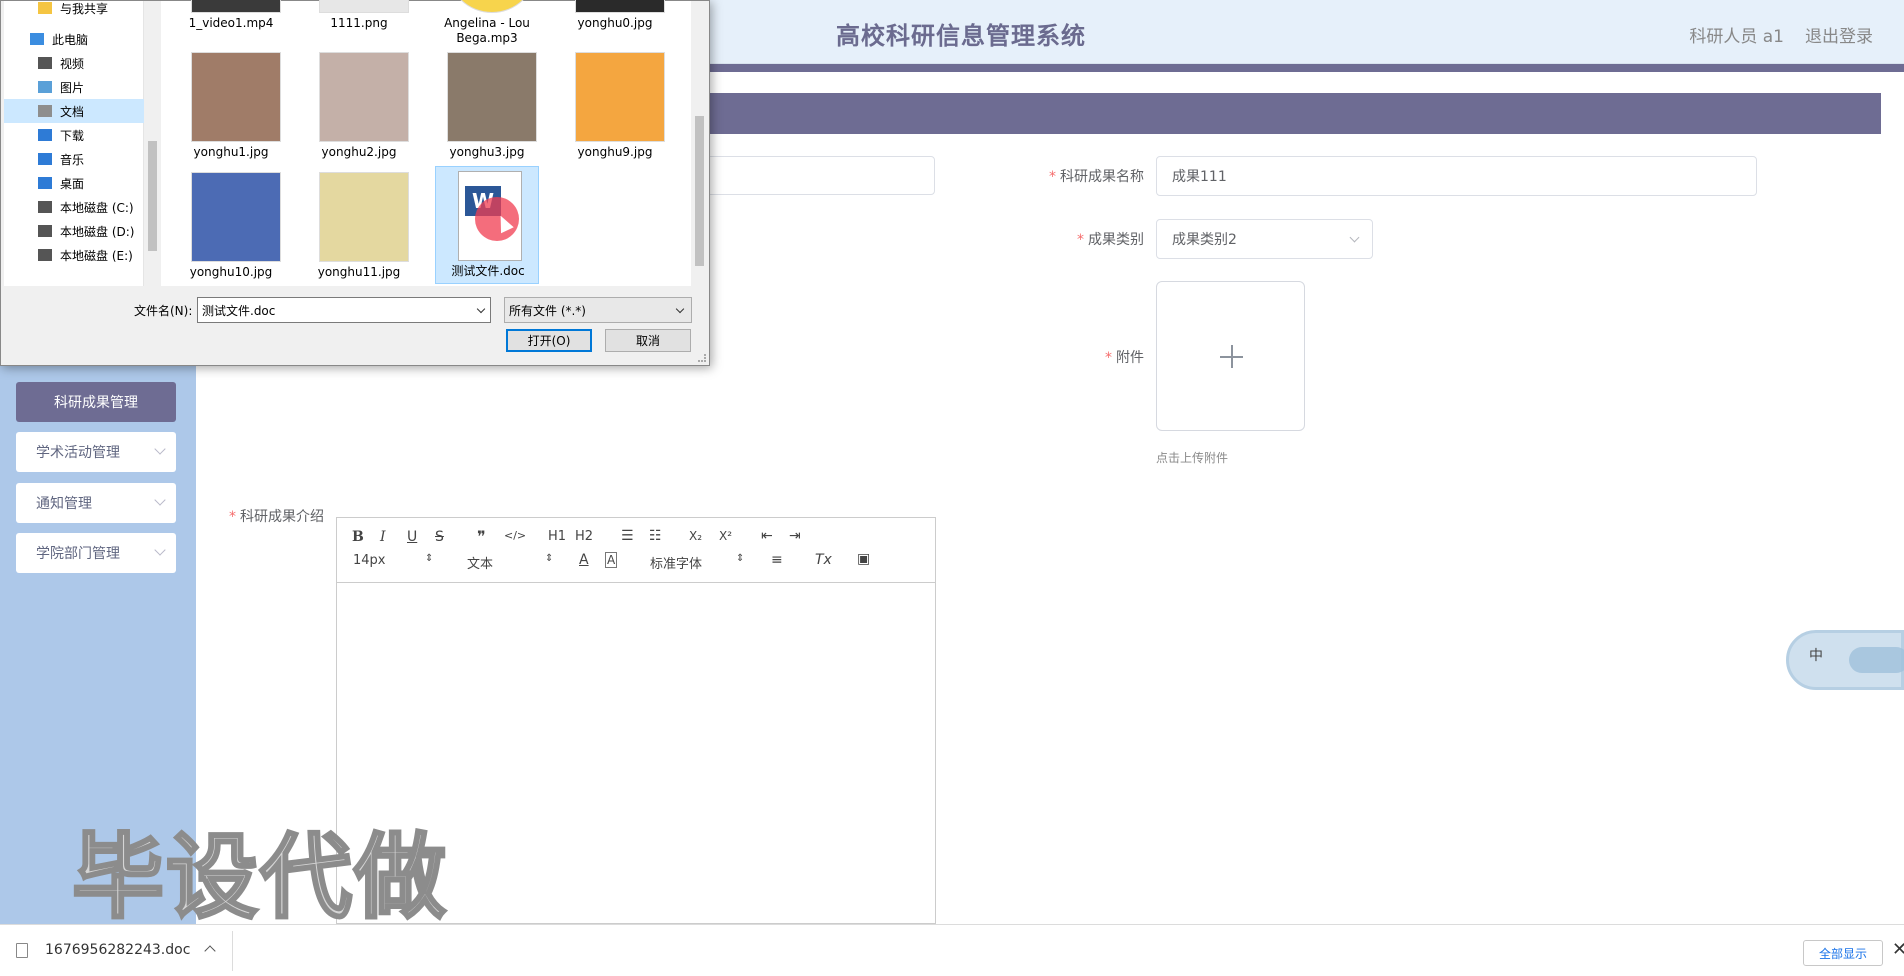 This screenshot has height=976, width=1904. Describe the element at coordinates (823, 560) in the screenshot. I see `clear-format-button: Tx` at that location.